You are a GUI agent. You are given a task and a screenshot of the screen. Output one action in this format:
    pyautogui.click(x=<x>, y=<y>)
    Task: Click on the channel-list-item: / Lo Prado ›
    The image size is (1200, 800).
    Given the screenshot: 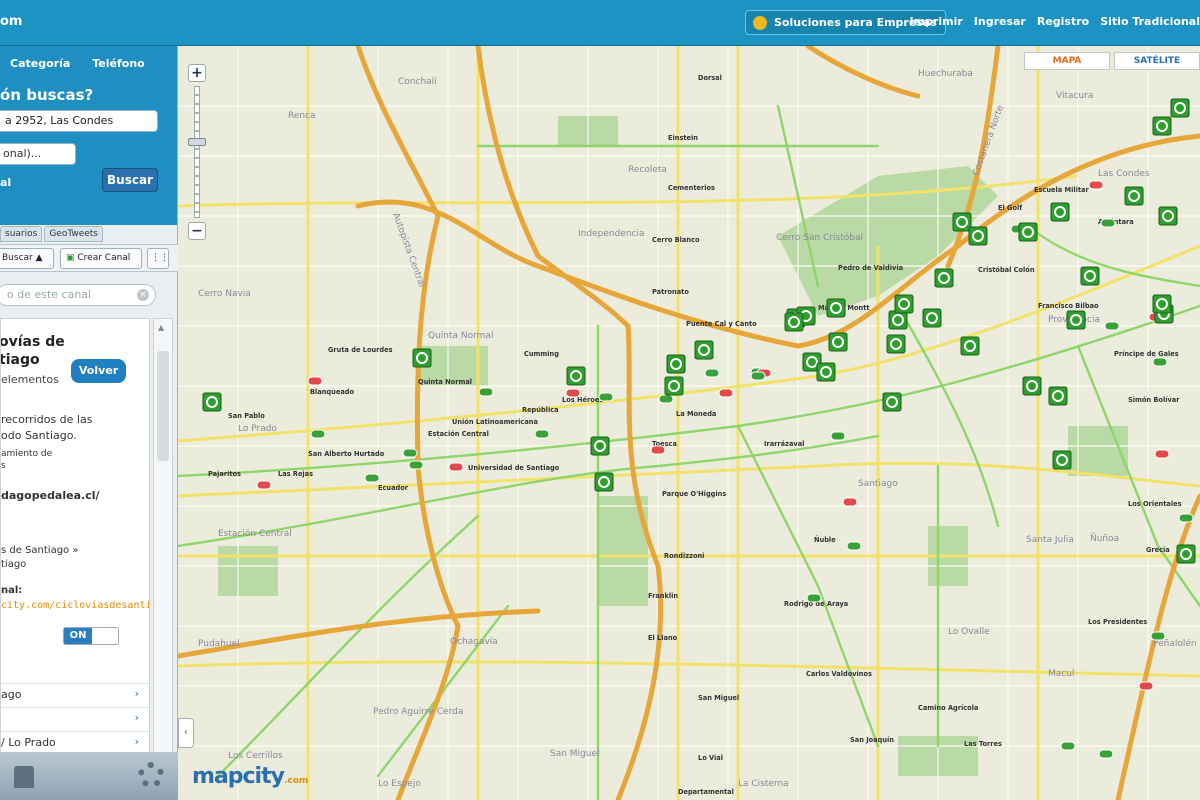 What is the action you would take?
    pyautogui.click(x=75, y=742)
    